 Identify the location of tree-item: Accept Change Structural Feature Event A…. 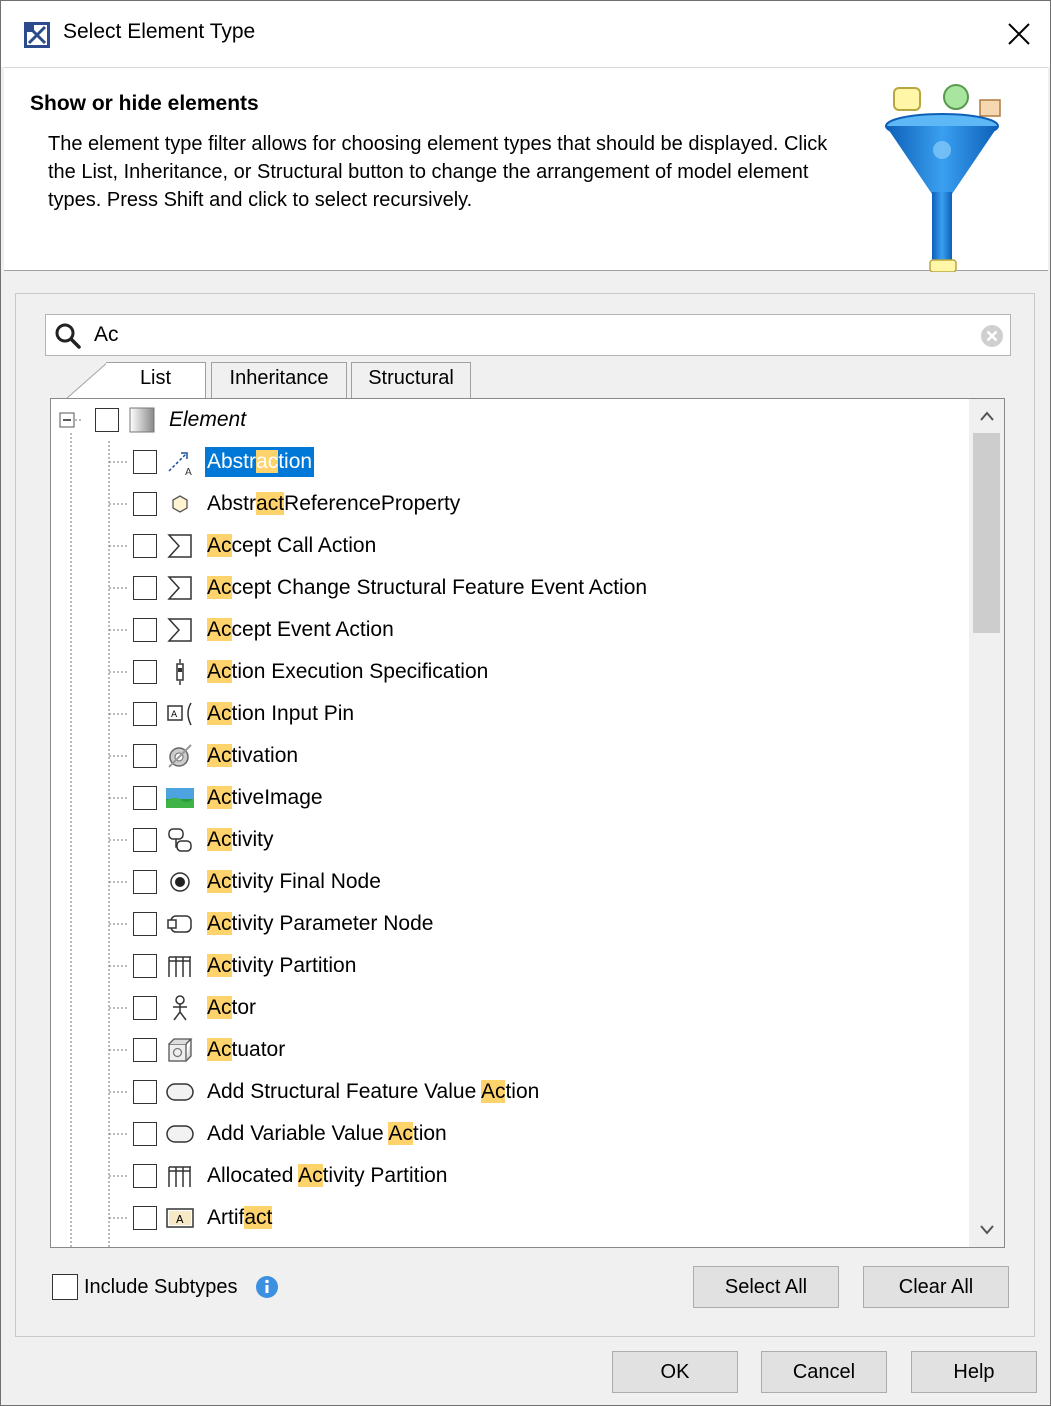
(391, 588).